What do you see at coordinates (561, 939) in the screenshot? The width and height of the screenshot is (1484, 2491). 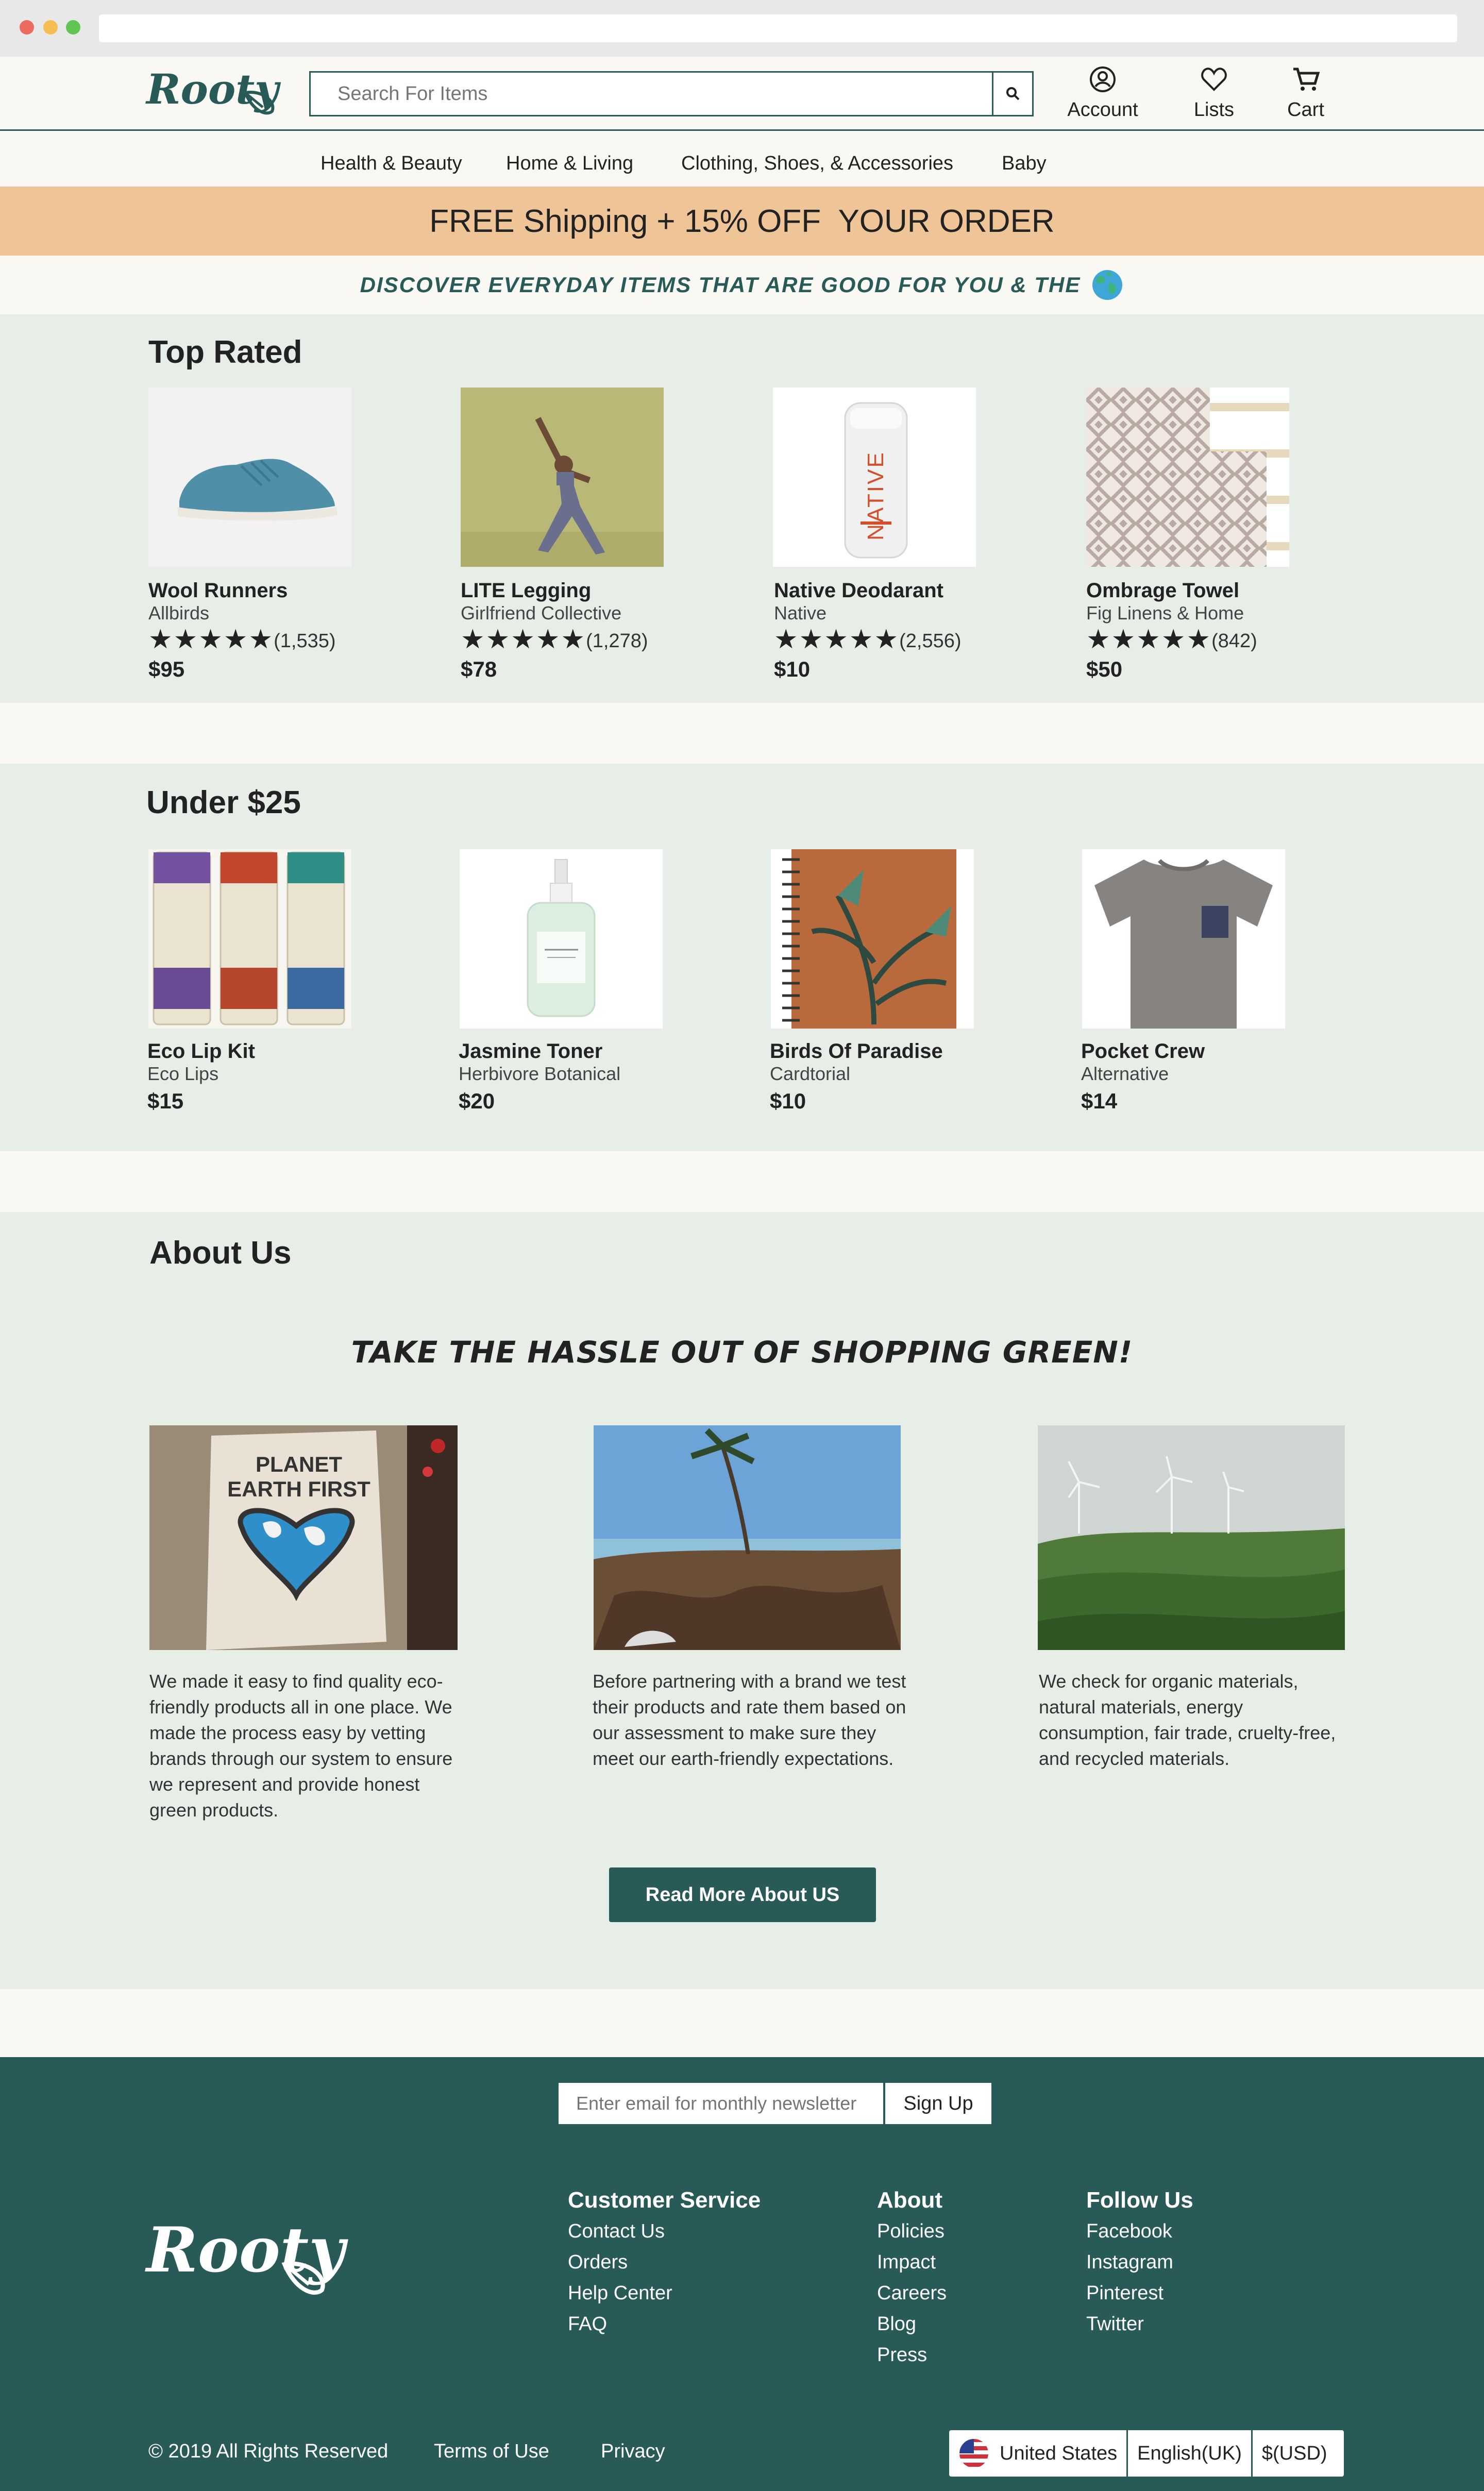 I see `product-image-jasmine-toner` at bounding box center [561, 939].